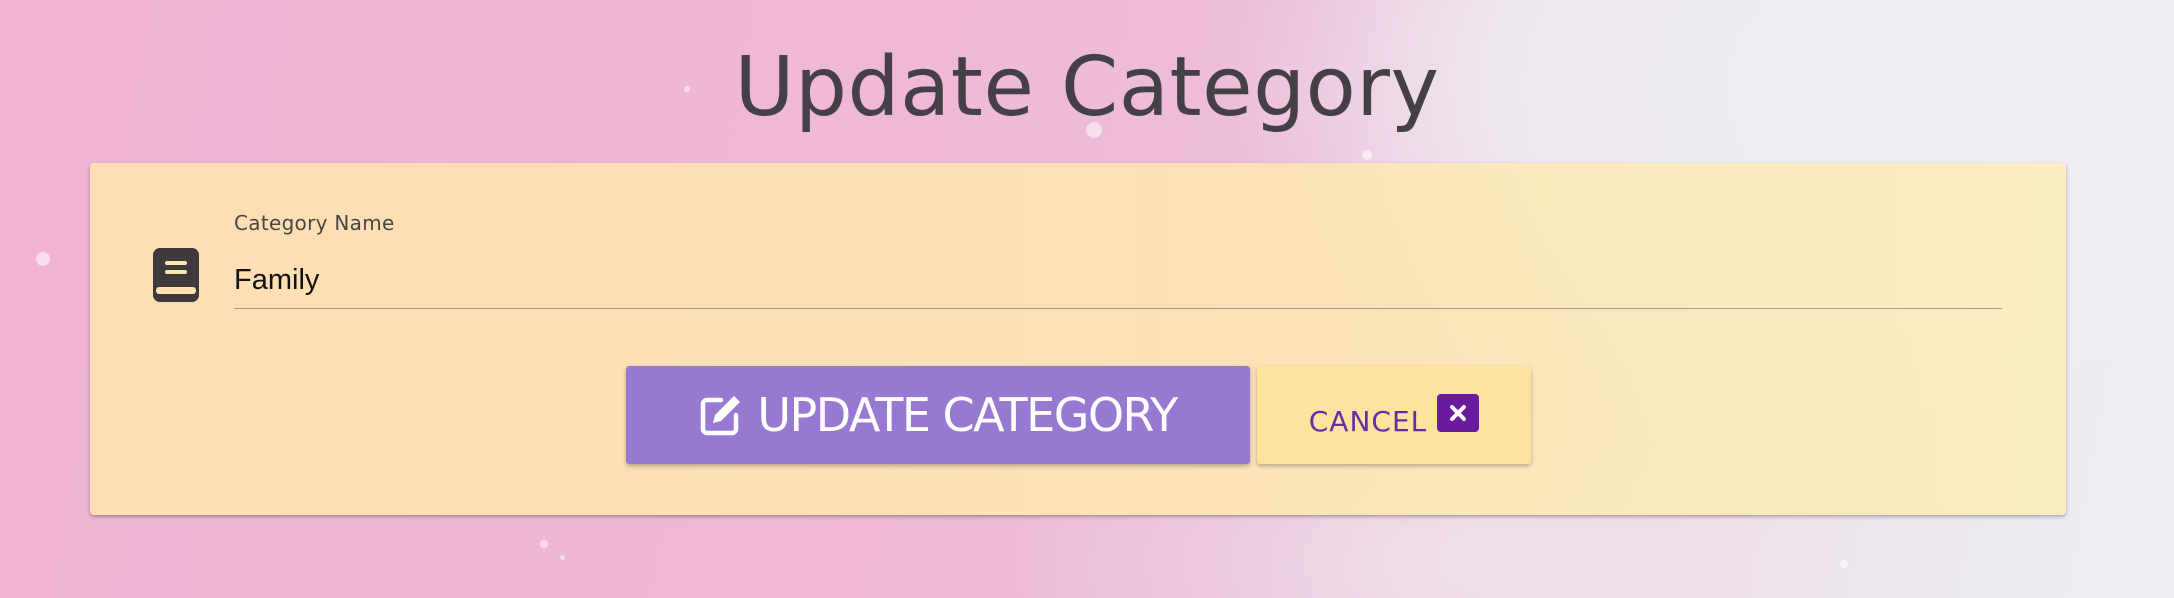 This screenshot has height=598, width=2174. I want to click on page-title: Update Category, so click(1087, 87).